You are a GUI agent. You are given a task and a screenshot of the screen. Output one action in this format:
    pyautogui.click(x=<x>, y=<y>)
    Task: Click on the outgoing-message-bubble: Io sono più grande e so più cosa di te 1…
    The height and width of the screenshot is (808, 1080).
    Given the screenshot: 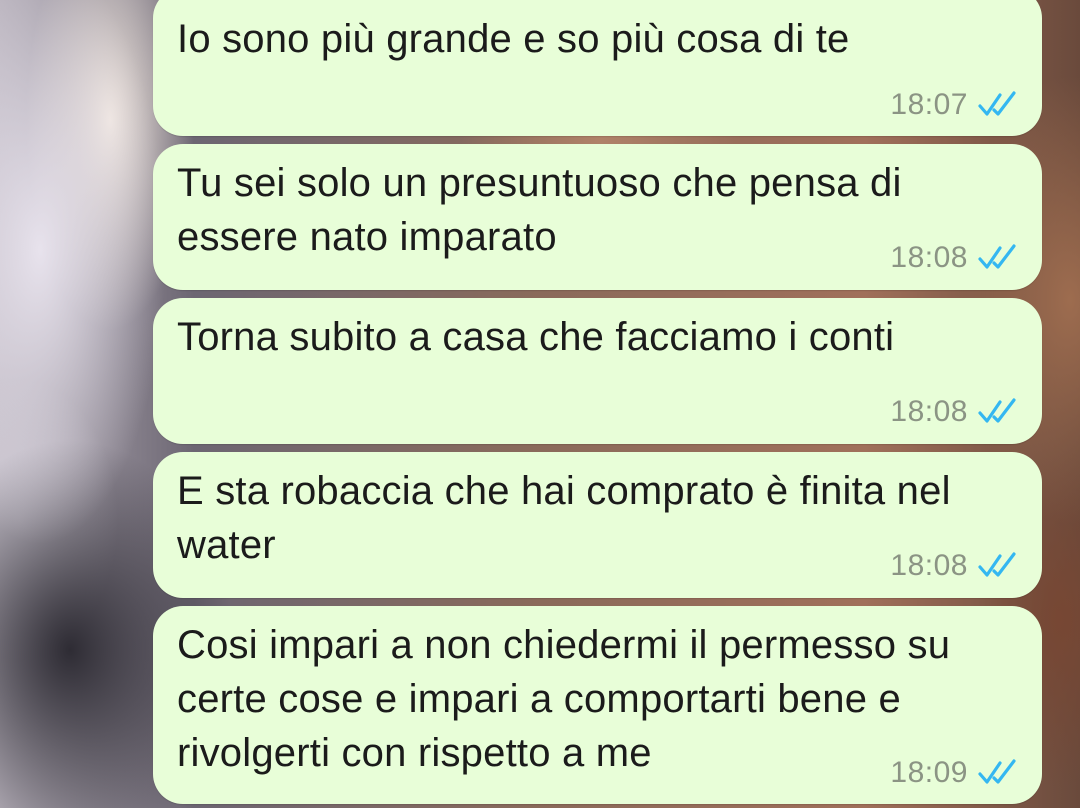 What is the action you would take?
    pyautogui.click(x=597, y=68)
    